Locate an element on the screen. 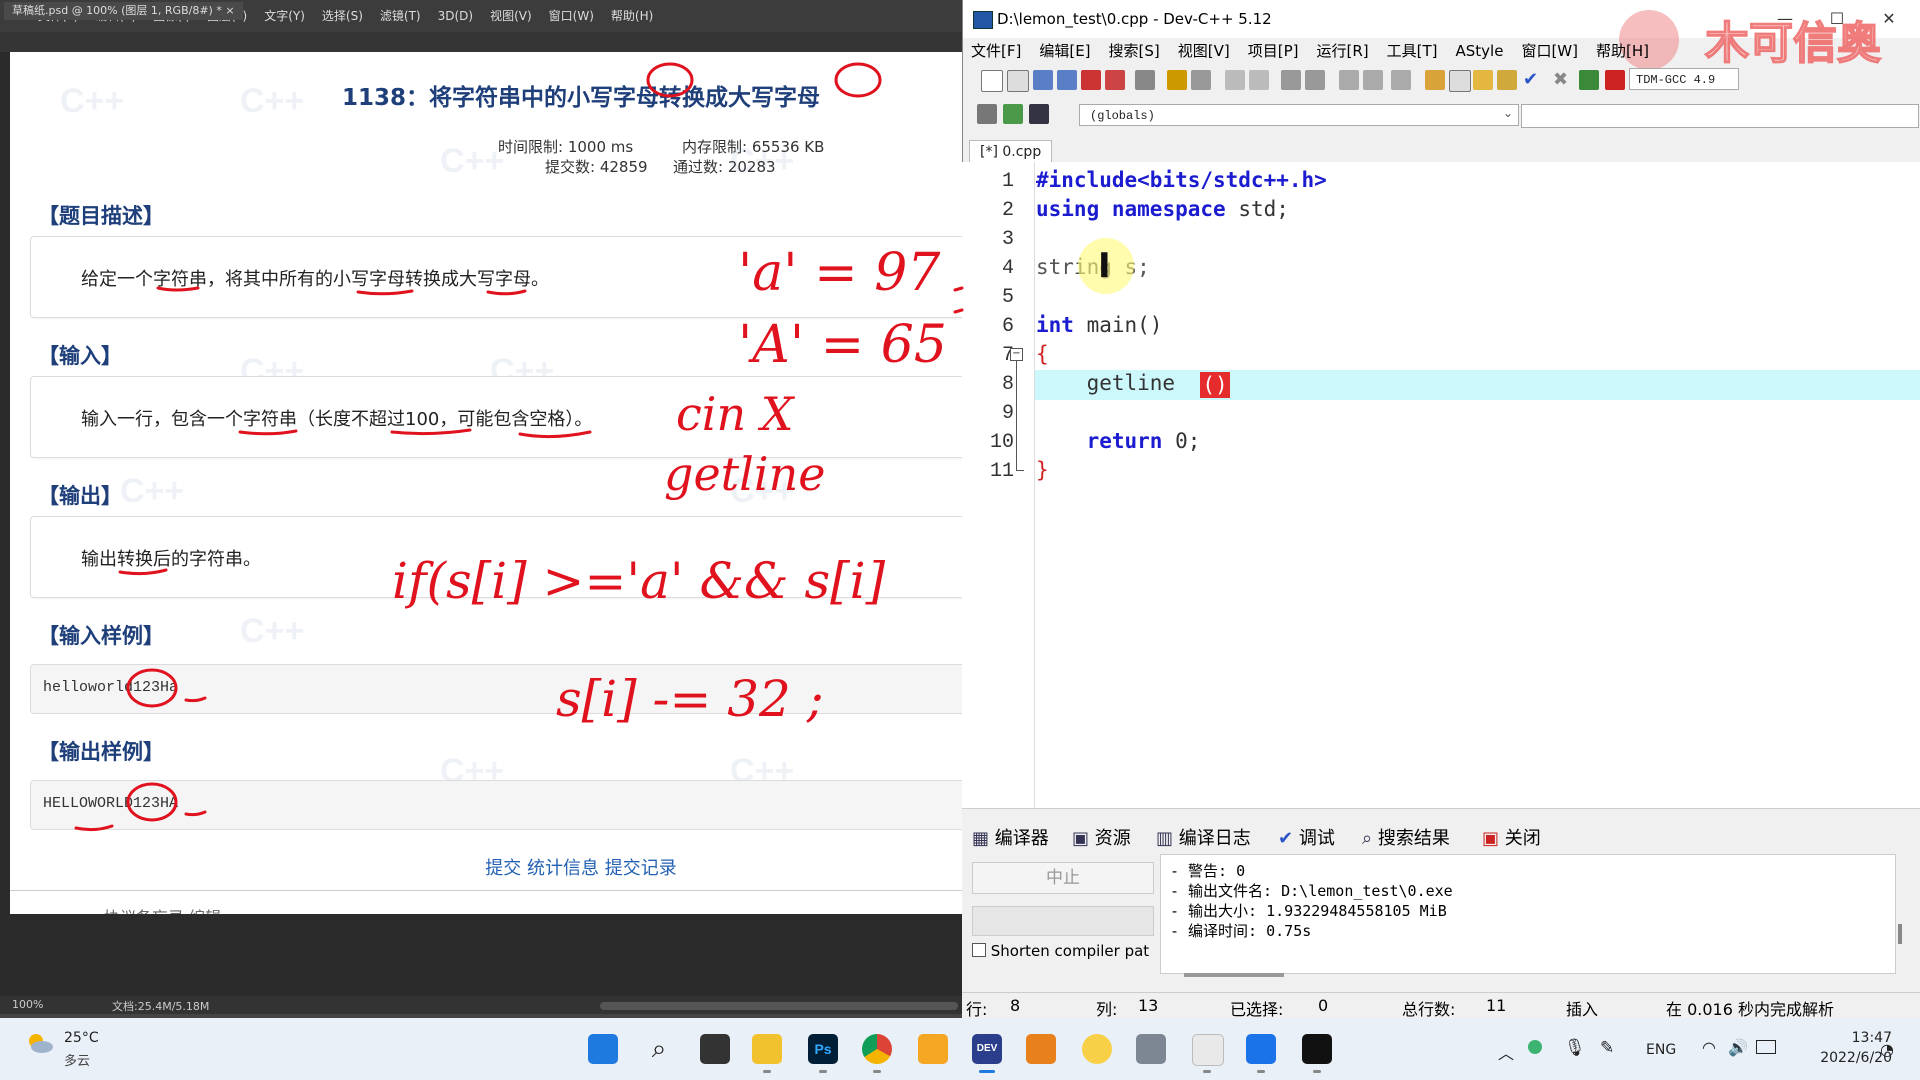  notes-app-icon is located at coordinates (933, 1049).